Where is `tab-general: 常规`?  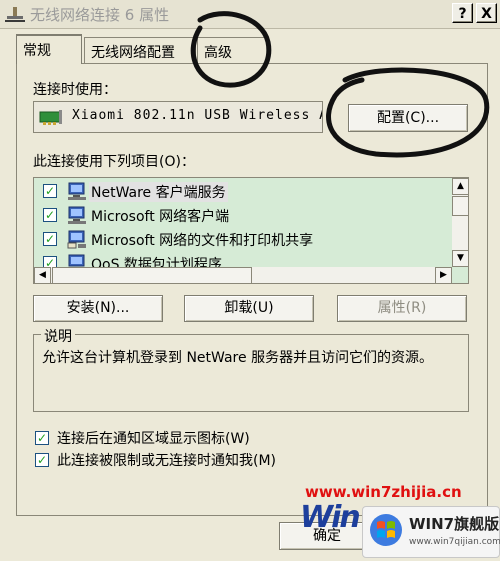
tab-general: 常规 is located at coordinates (49, 49).